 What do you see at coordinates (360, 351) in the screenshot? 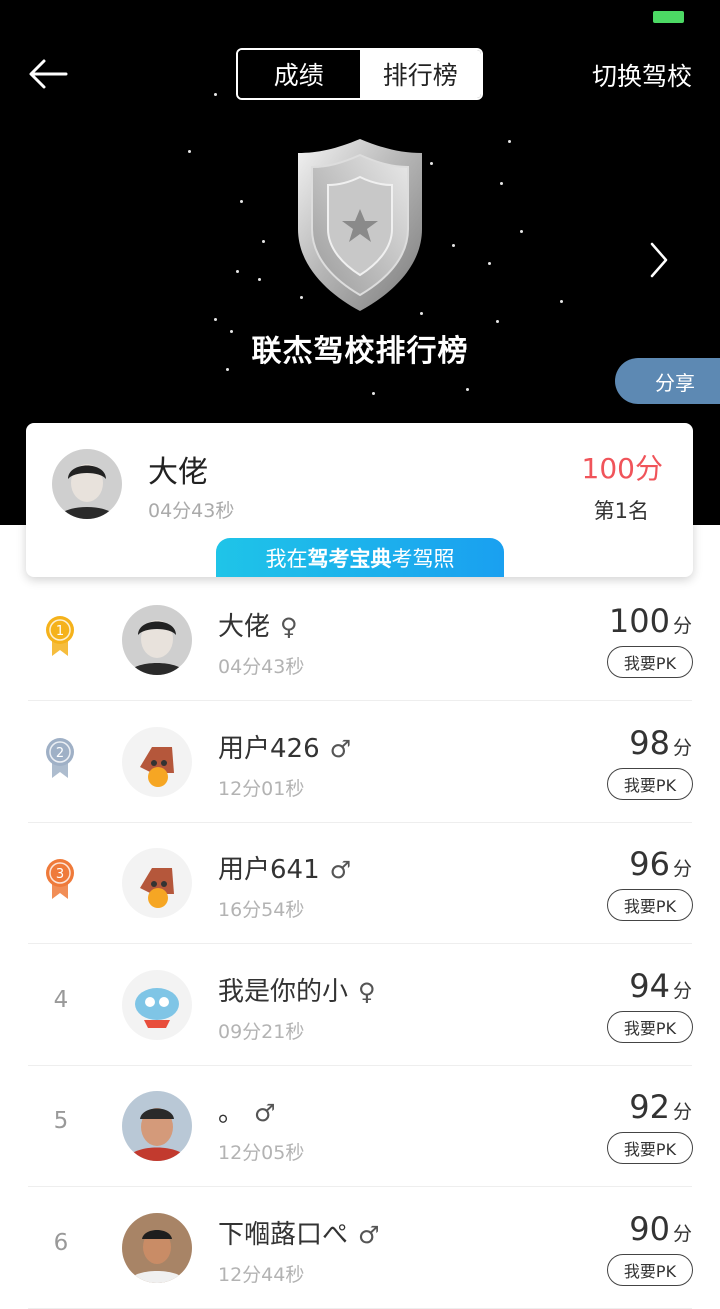
I see `page-title: 联杰驾校排行榜` at bounding box center [360, 351].